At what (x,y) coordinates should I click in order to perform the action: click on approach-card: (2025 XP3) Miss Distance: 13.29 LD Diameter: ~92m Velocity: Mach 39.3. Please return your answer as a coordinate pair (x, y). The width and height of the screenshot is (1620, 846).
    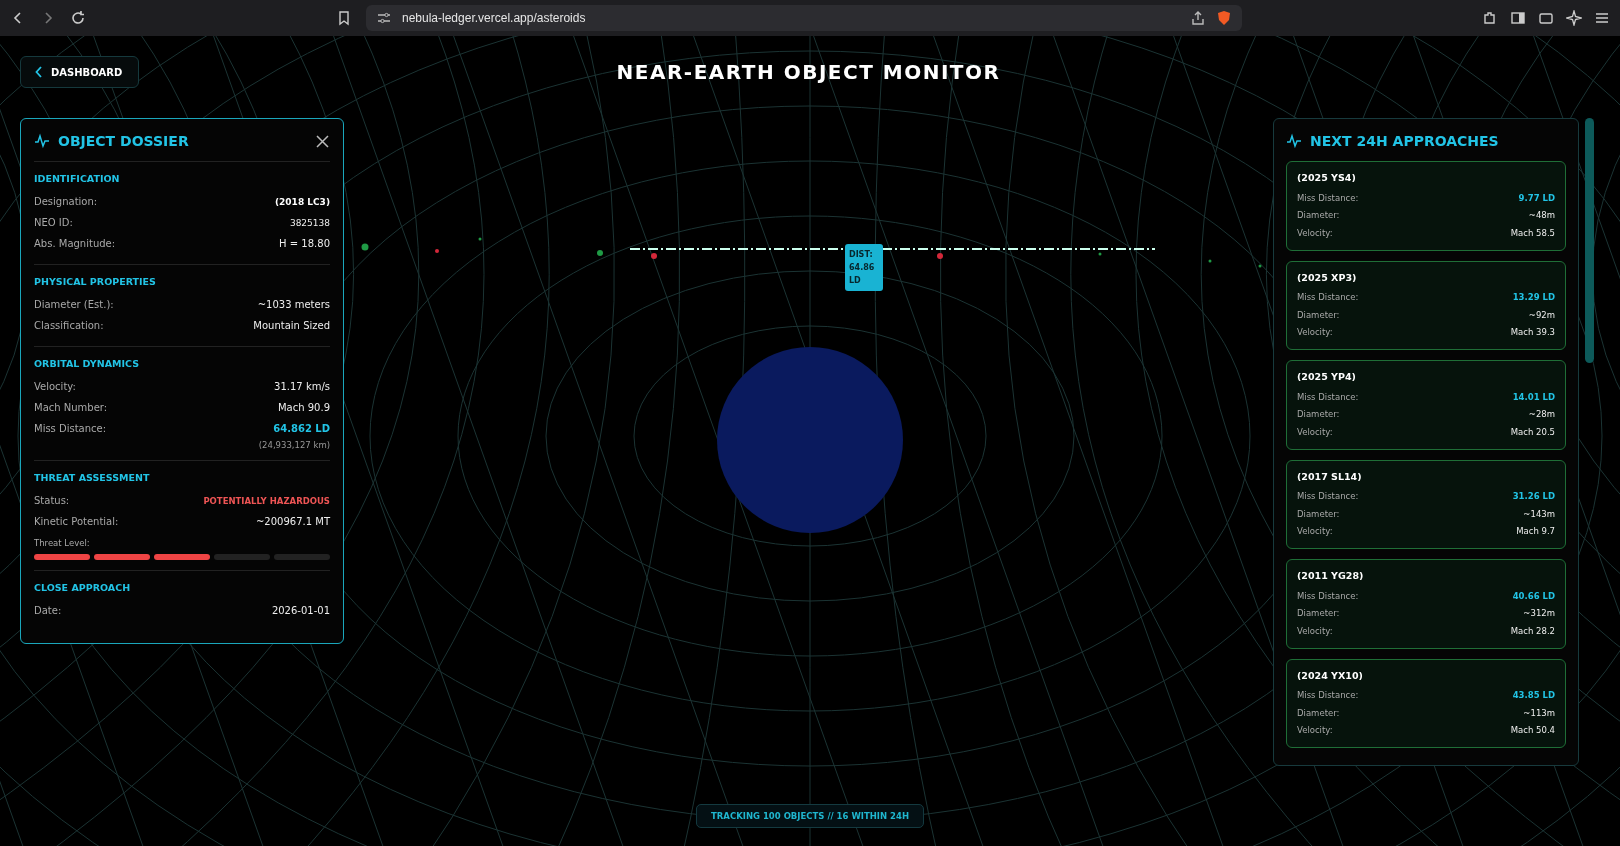
    Looking at the image, I should click on (1426, 305).